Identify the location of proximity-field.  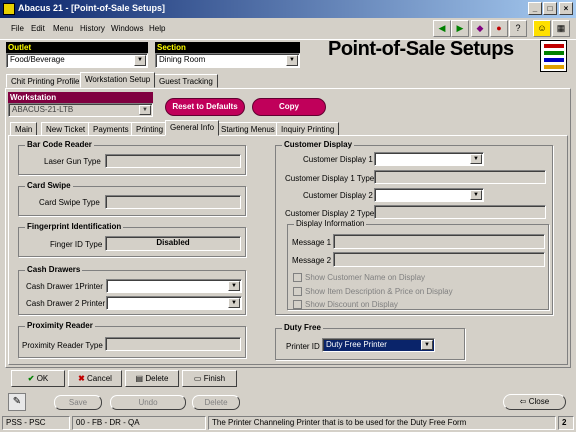
(173, 344).